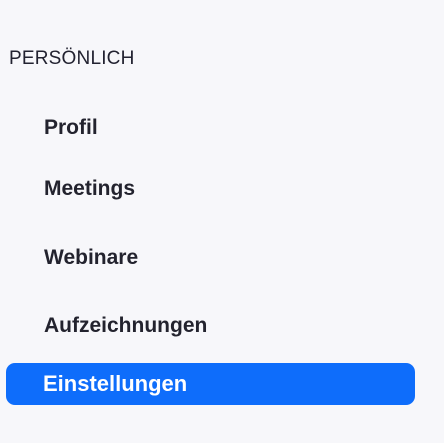  I want to click on sidebar-item-profile: Profil, so click(222, 128).